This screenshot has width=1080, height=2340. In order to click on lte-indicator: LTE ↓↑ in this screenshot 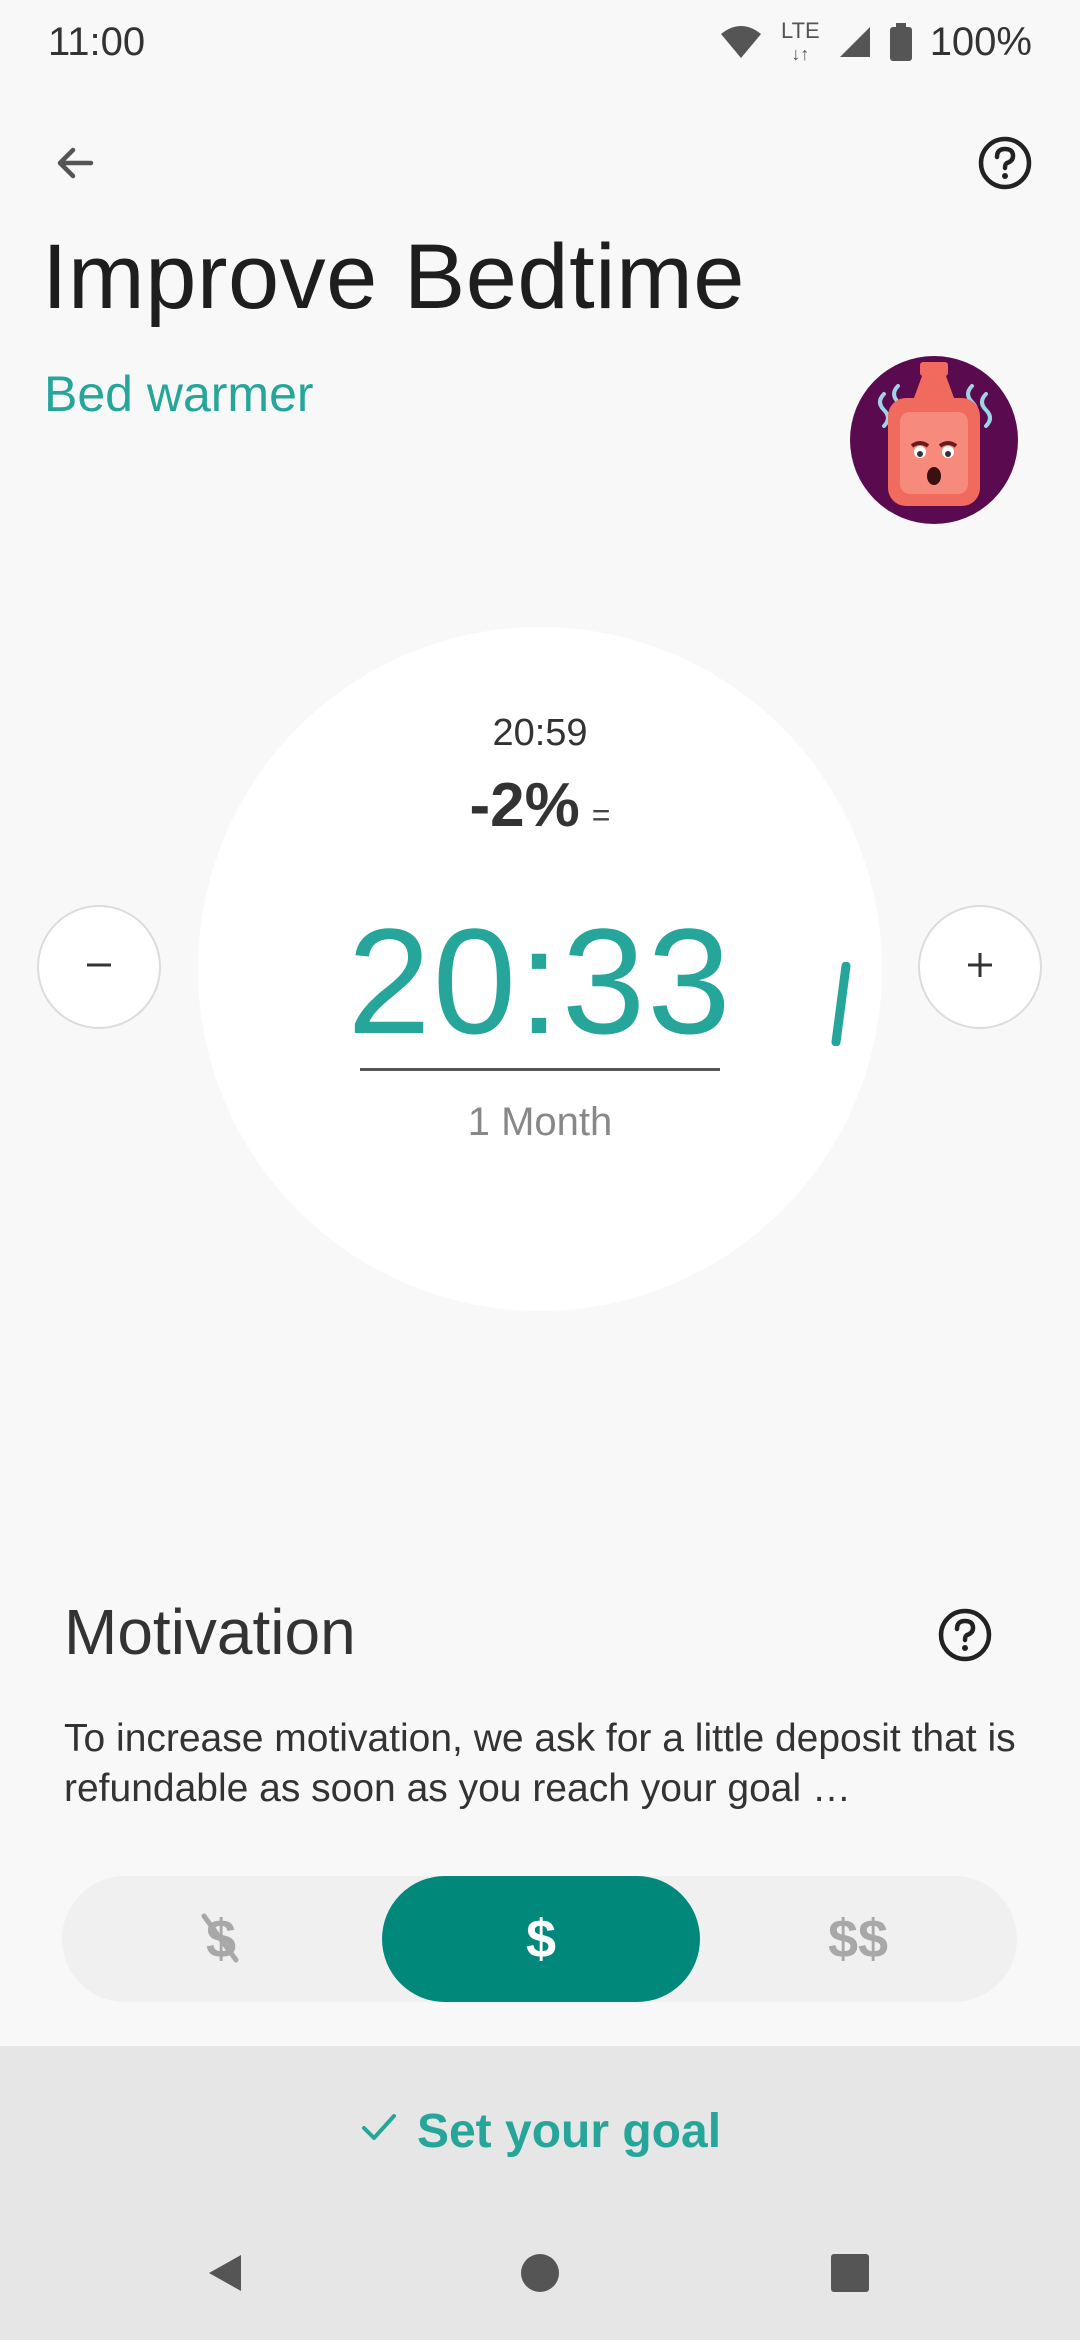, I will do `click(800, 40)`.